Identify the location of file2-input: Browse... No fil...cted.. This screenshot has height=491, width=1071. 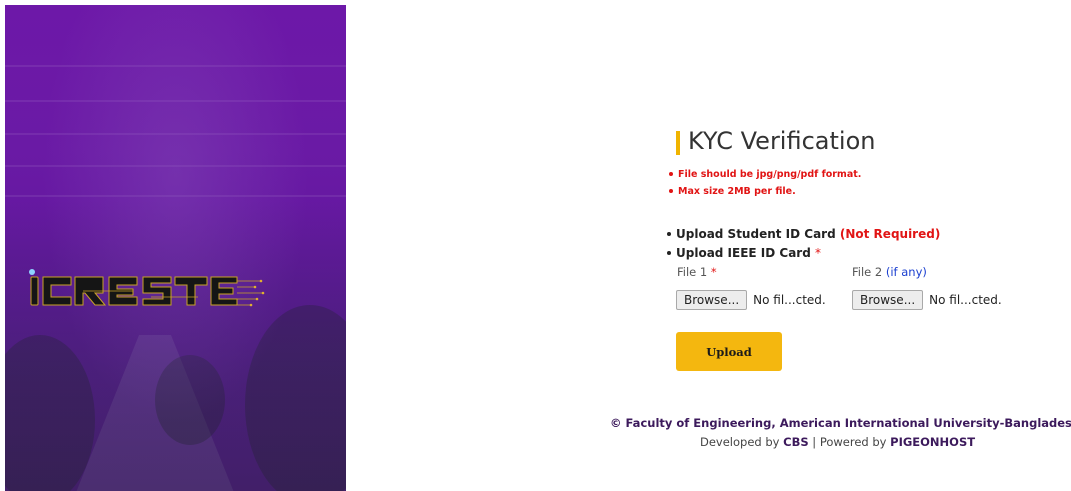
(927, 300).